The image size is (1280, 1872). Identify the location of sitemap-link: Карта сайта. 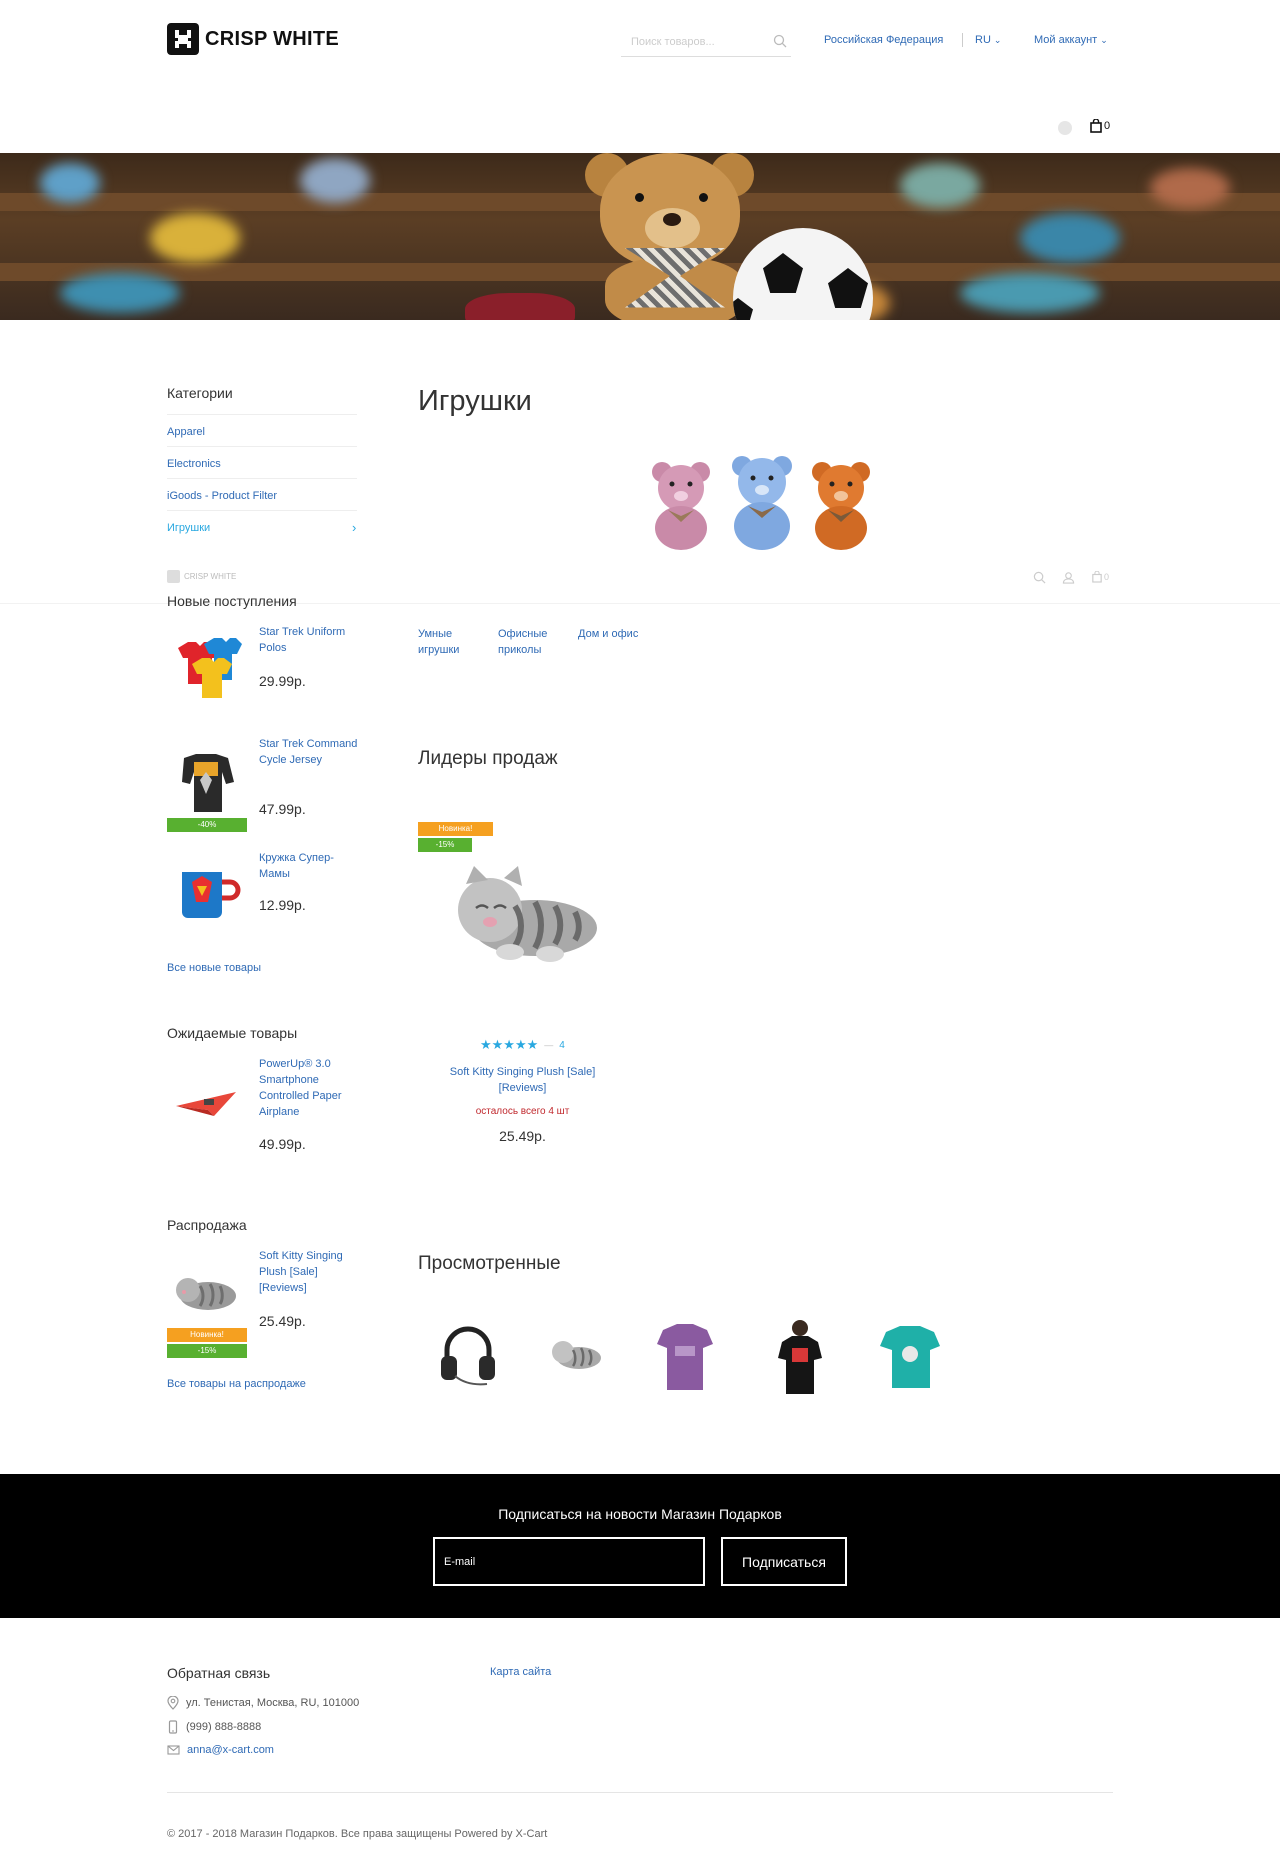
(520, 1672).